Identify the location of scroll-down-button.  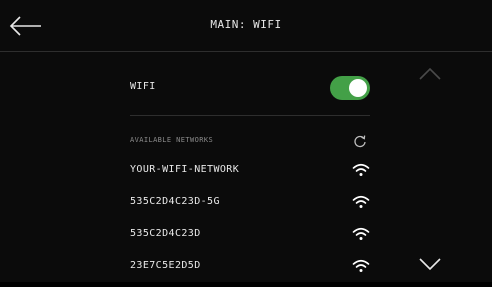
(430, 264).